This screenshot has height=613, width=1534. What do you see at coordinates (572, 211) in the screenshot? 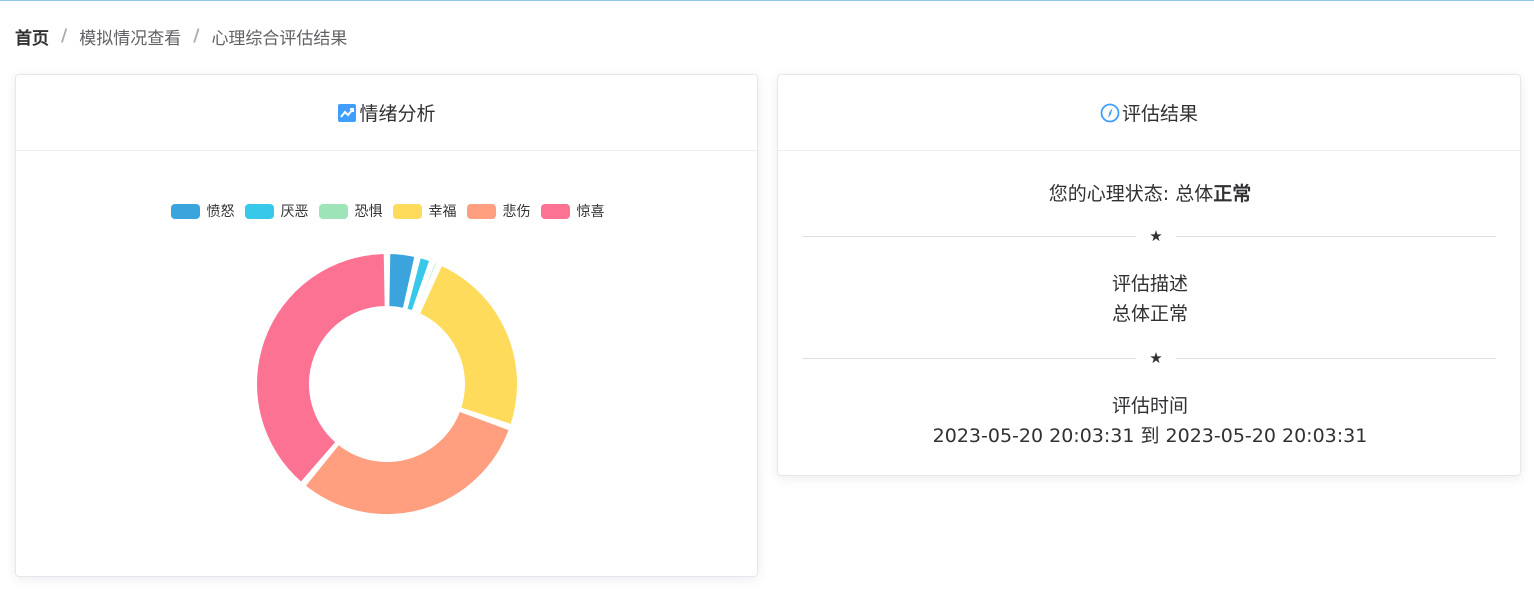
I see `legend-item: 惊喜` at bounding box center [572, 211].